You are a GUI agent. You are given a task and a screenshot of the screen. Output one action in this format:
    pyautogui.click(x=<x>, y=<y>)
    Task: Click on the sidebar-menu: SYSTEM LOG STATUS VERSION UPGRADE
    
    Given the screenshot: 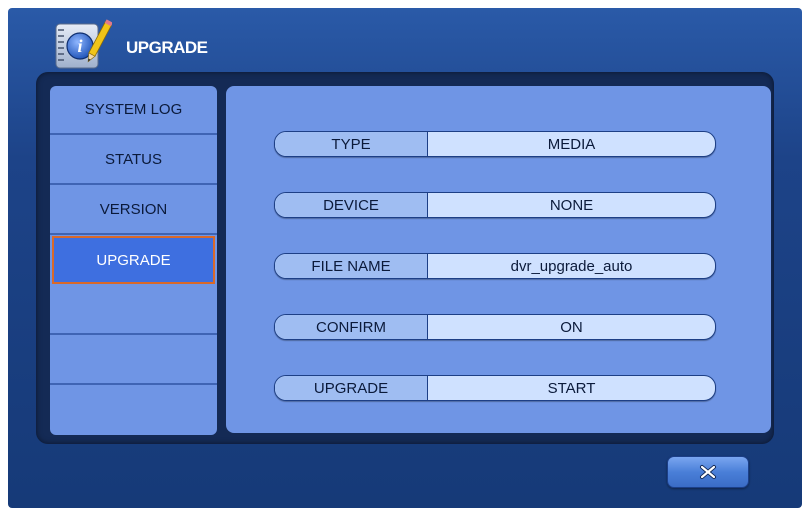 What is the action you would take?
    pyautogui.click(x=133, y=260)
    